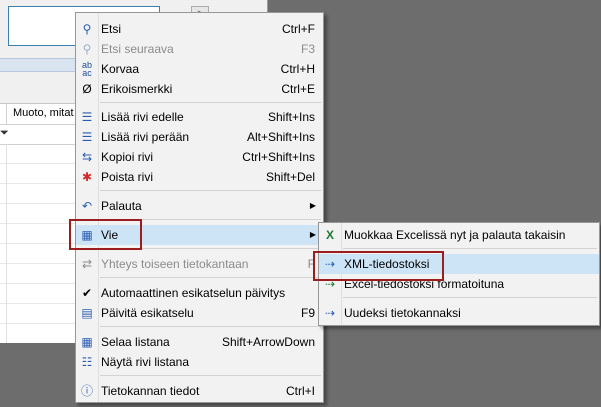 This screenshot has height=407, width=601. Describe the element at coordinates (145, 362) in the screenshot. I see `menu-item-label: Näytä rivi listana` at that location.